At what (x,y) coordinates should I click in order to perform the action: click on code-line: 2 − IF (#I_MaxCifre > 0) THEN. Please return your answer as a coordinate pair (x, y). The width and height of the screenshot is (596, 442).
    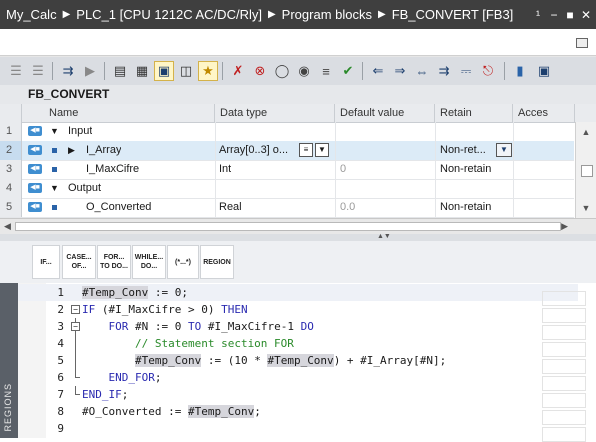
    Looking at the image, I should click on (298, 309).